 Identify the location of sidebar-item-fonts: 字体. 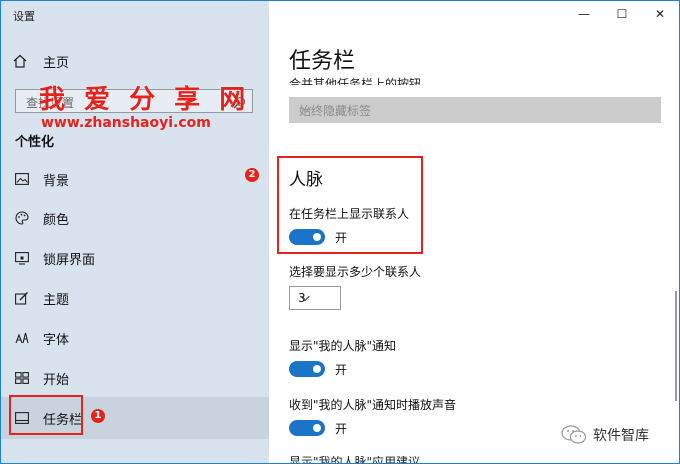
(41, 338).